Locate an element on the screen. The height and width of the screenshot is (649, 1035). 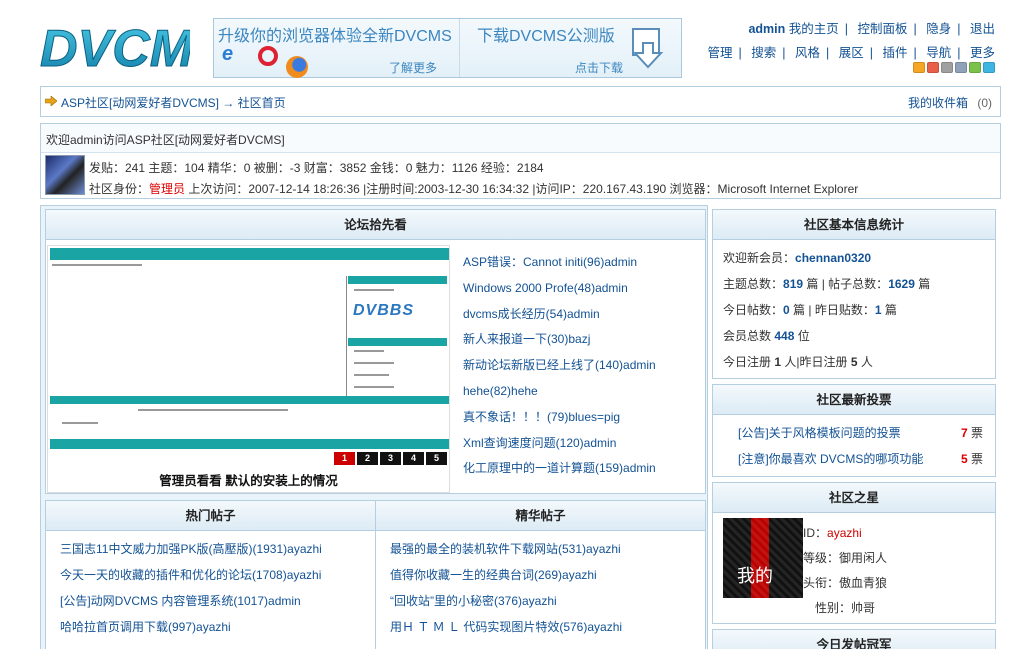
opera-icon is located at coordinates (268, 56).